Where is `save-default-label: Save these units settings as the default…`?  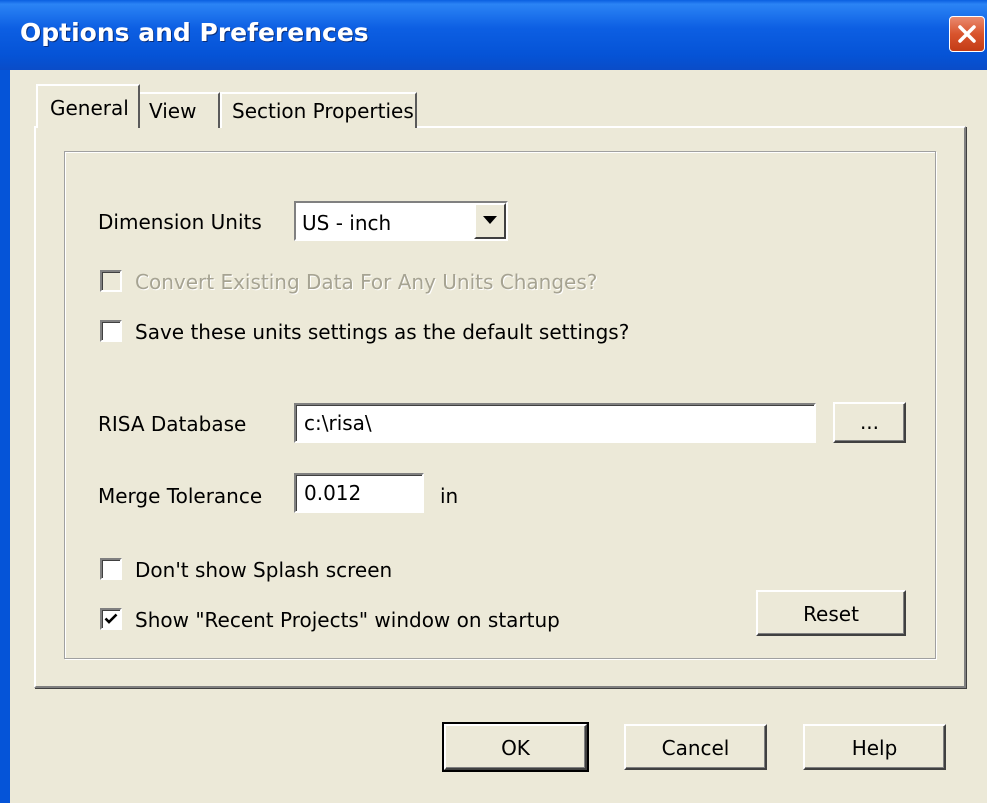
save-default-label: Save these units settings as the default… is located at coordinates (382, 332).